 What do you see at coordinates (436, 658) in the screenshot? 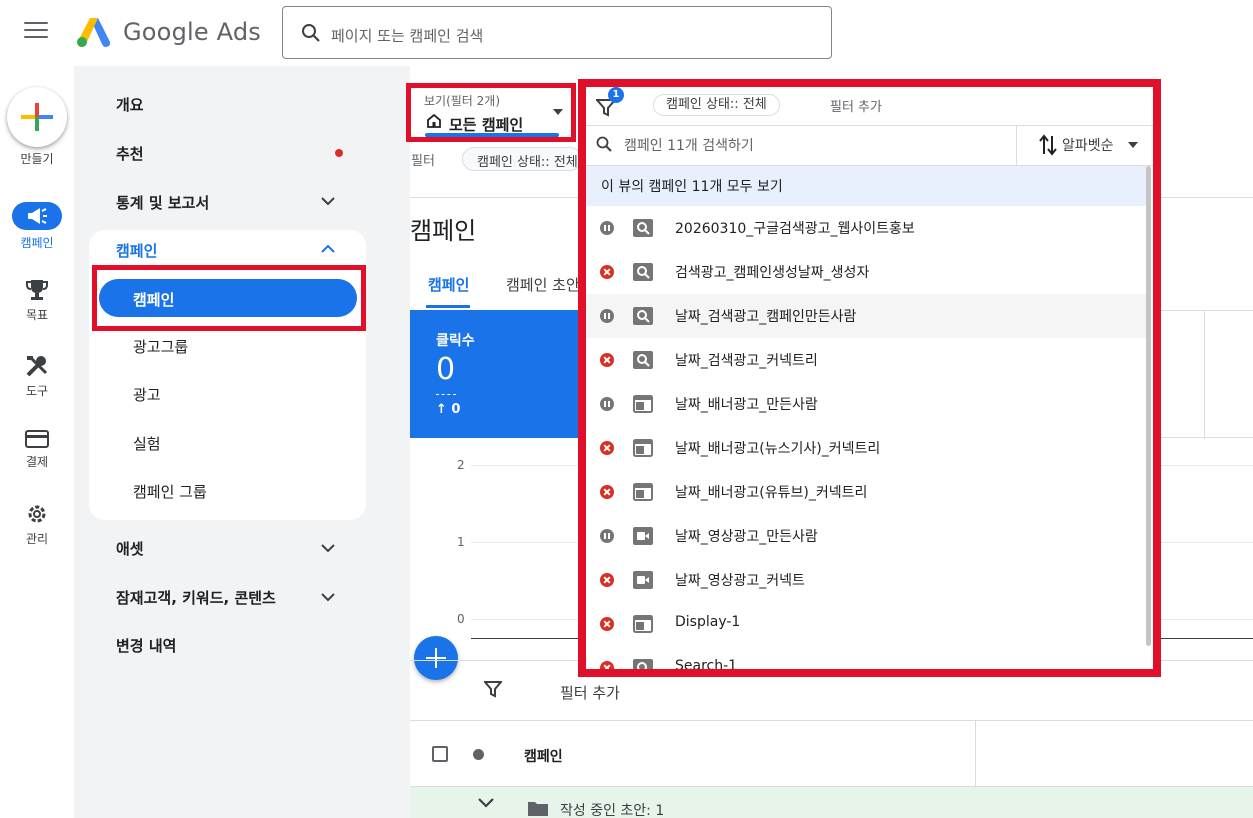
I see `add-campaign-button` at bounding box center [436, 658].